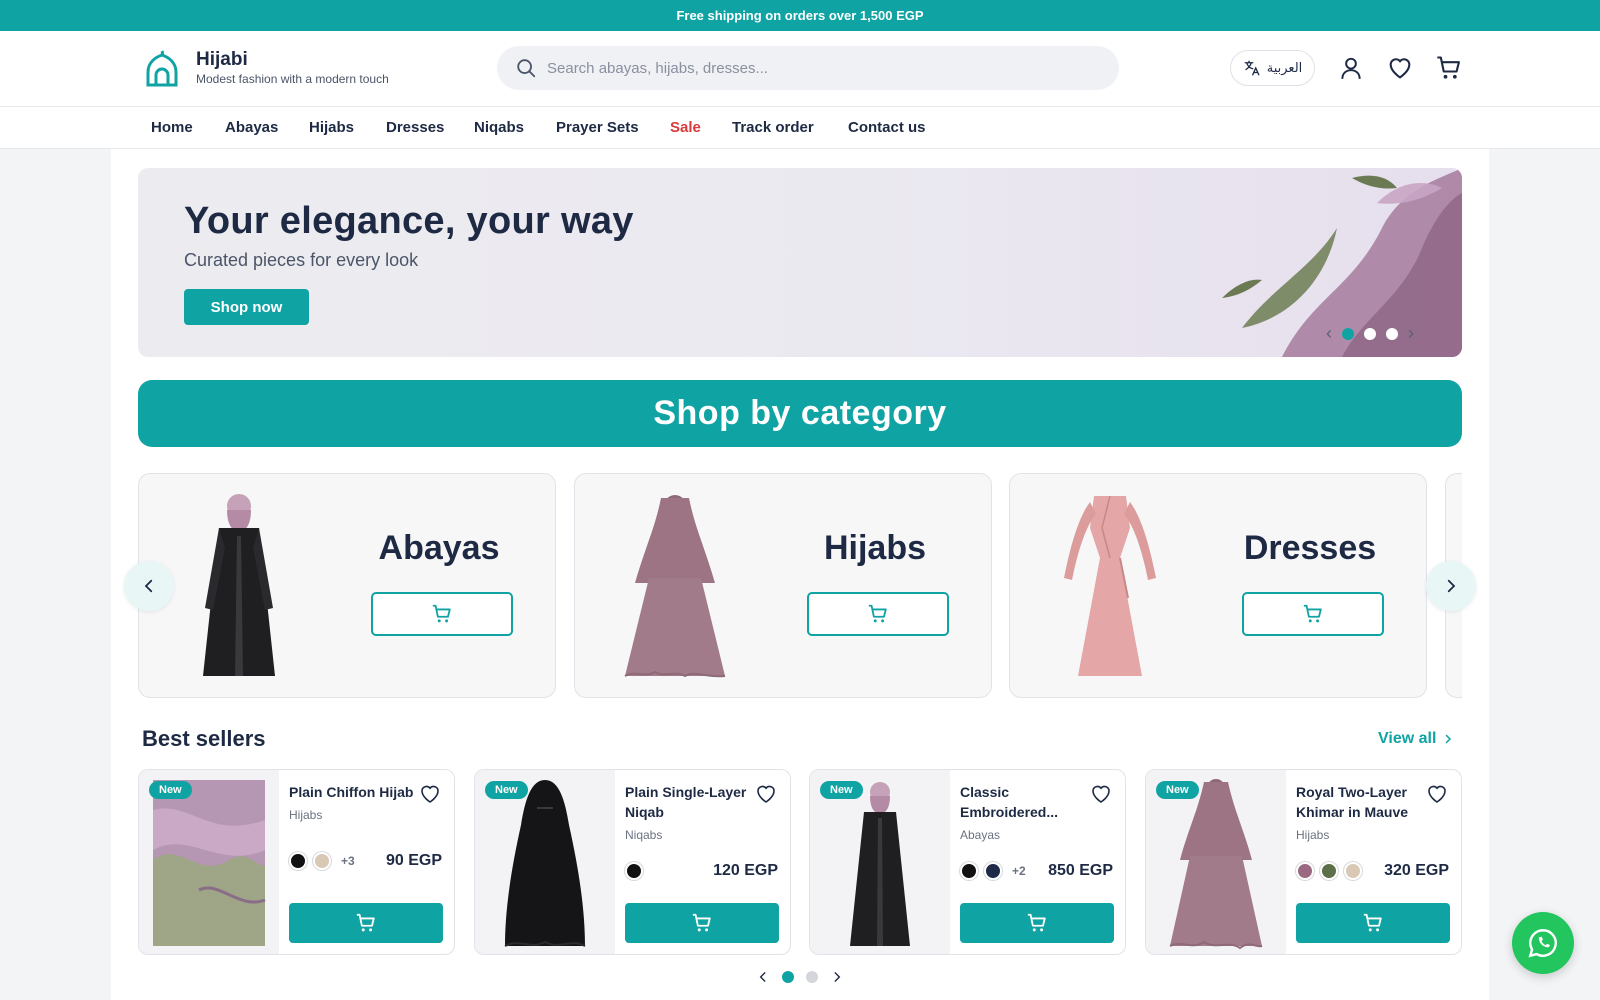  What do you see at coordinates (875, 548) in the screenshot?
I see `category-title: Hijabs` at bounding box center [875, 548].